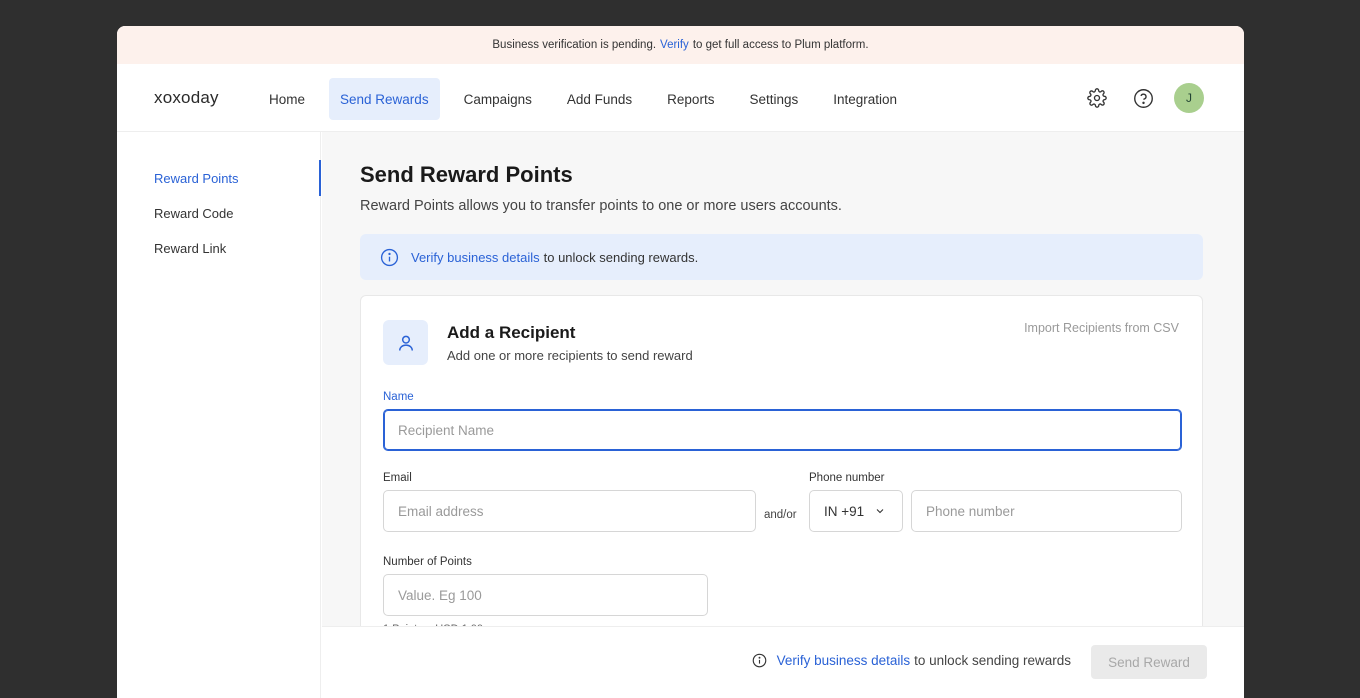 Image resolution: width=1360 pixels, height=698 pixels. What do you see at coordinates (780, 45) in the screenshot?
I see `banner-suffix: to get full access to Plum platform.` at bounding box center [780, 45].